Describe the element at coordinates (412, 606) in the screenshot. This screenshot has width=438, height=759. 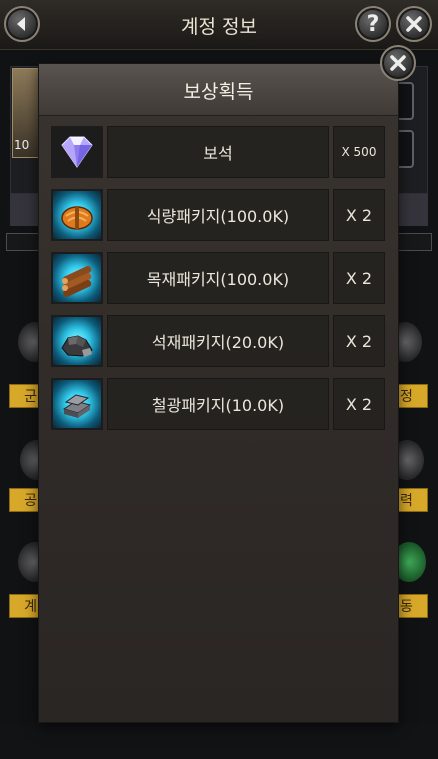
I see `side-menu-label: 동` at that location.